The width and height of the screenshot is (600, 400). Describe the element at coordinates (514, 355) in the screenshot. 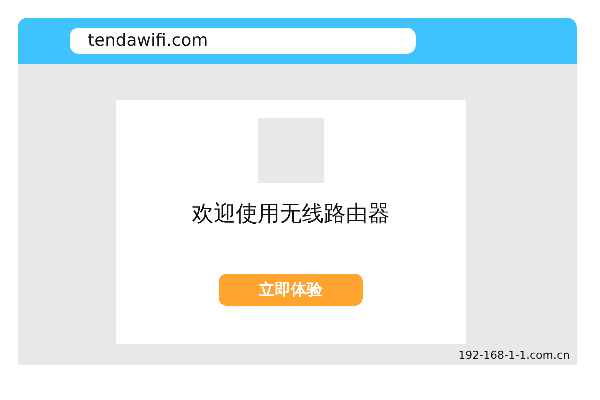

I see `site-url: 192-168-1-1.com.cn` at that location.